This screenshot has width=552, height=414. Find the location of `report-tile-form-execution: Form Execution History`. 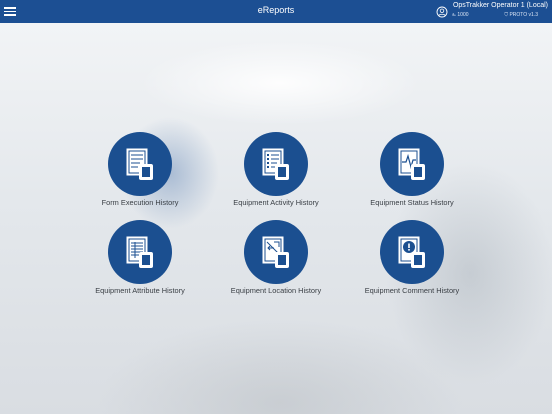

report-tile-form-execution: Form Execution History is located at coordinates (140, 173).